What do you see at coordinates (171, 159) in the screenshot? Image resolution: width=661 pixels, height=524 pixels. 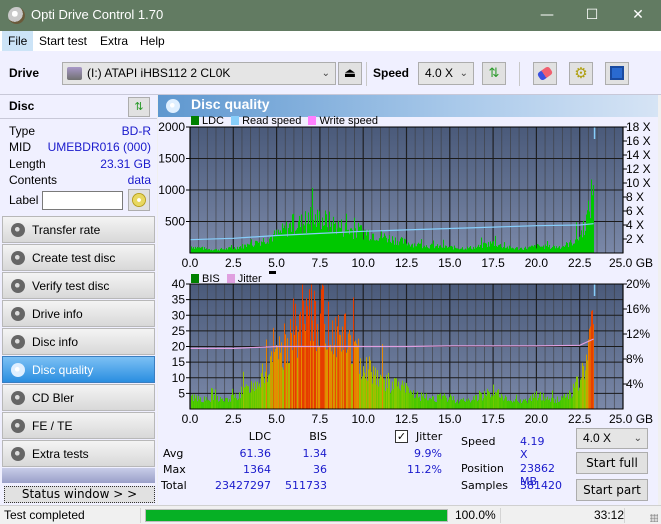 I see `y-tick-label-left: 1500` at bounding box center [171, 159].